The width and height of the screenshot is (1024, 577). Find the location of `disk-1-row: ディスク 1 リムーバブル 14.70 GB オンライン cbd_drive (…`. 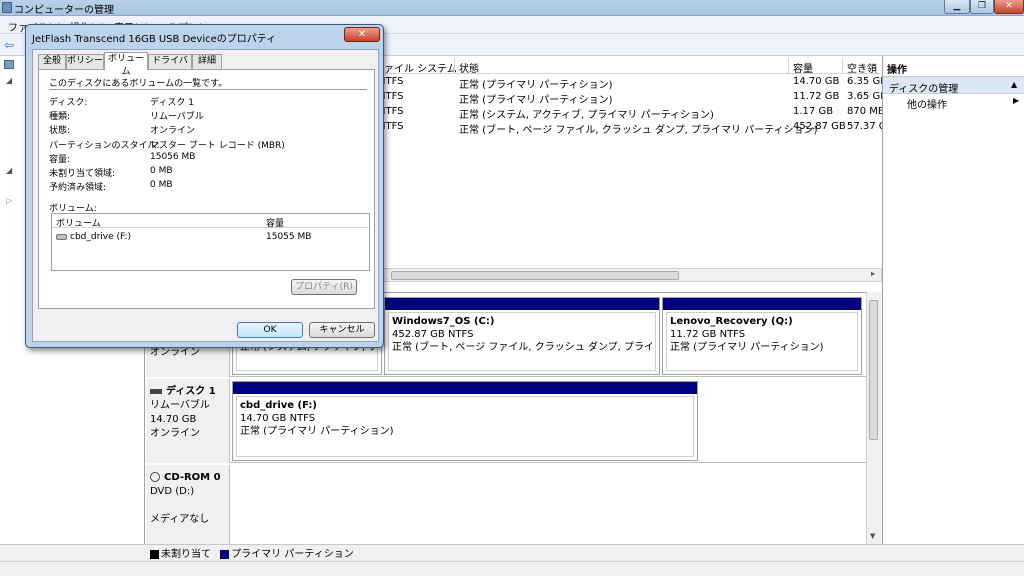

disk-1-row: ディスク 1 リムーバブル 14.70 GB オンライン cbd_drive (… is located at coordinates (506, 421).